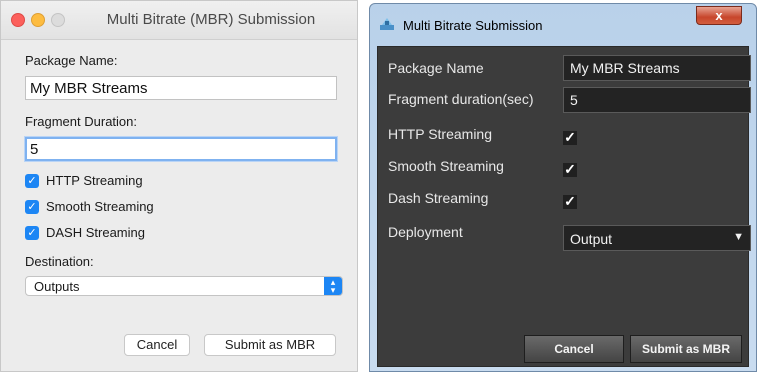  What do you see at coordinates (719, 15) in the screenshot?
I see `close-icon: x` at bounding box center [719, 15].